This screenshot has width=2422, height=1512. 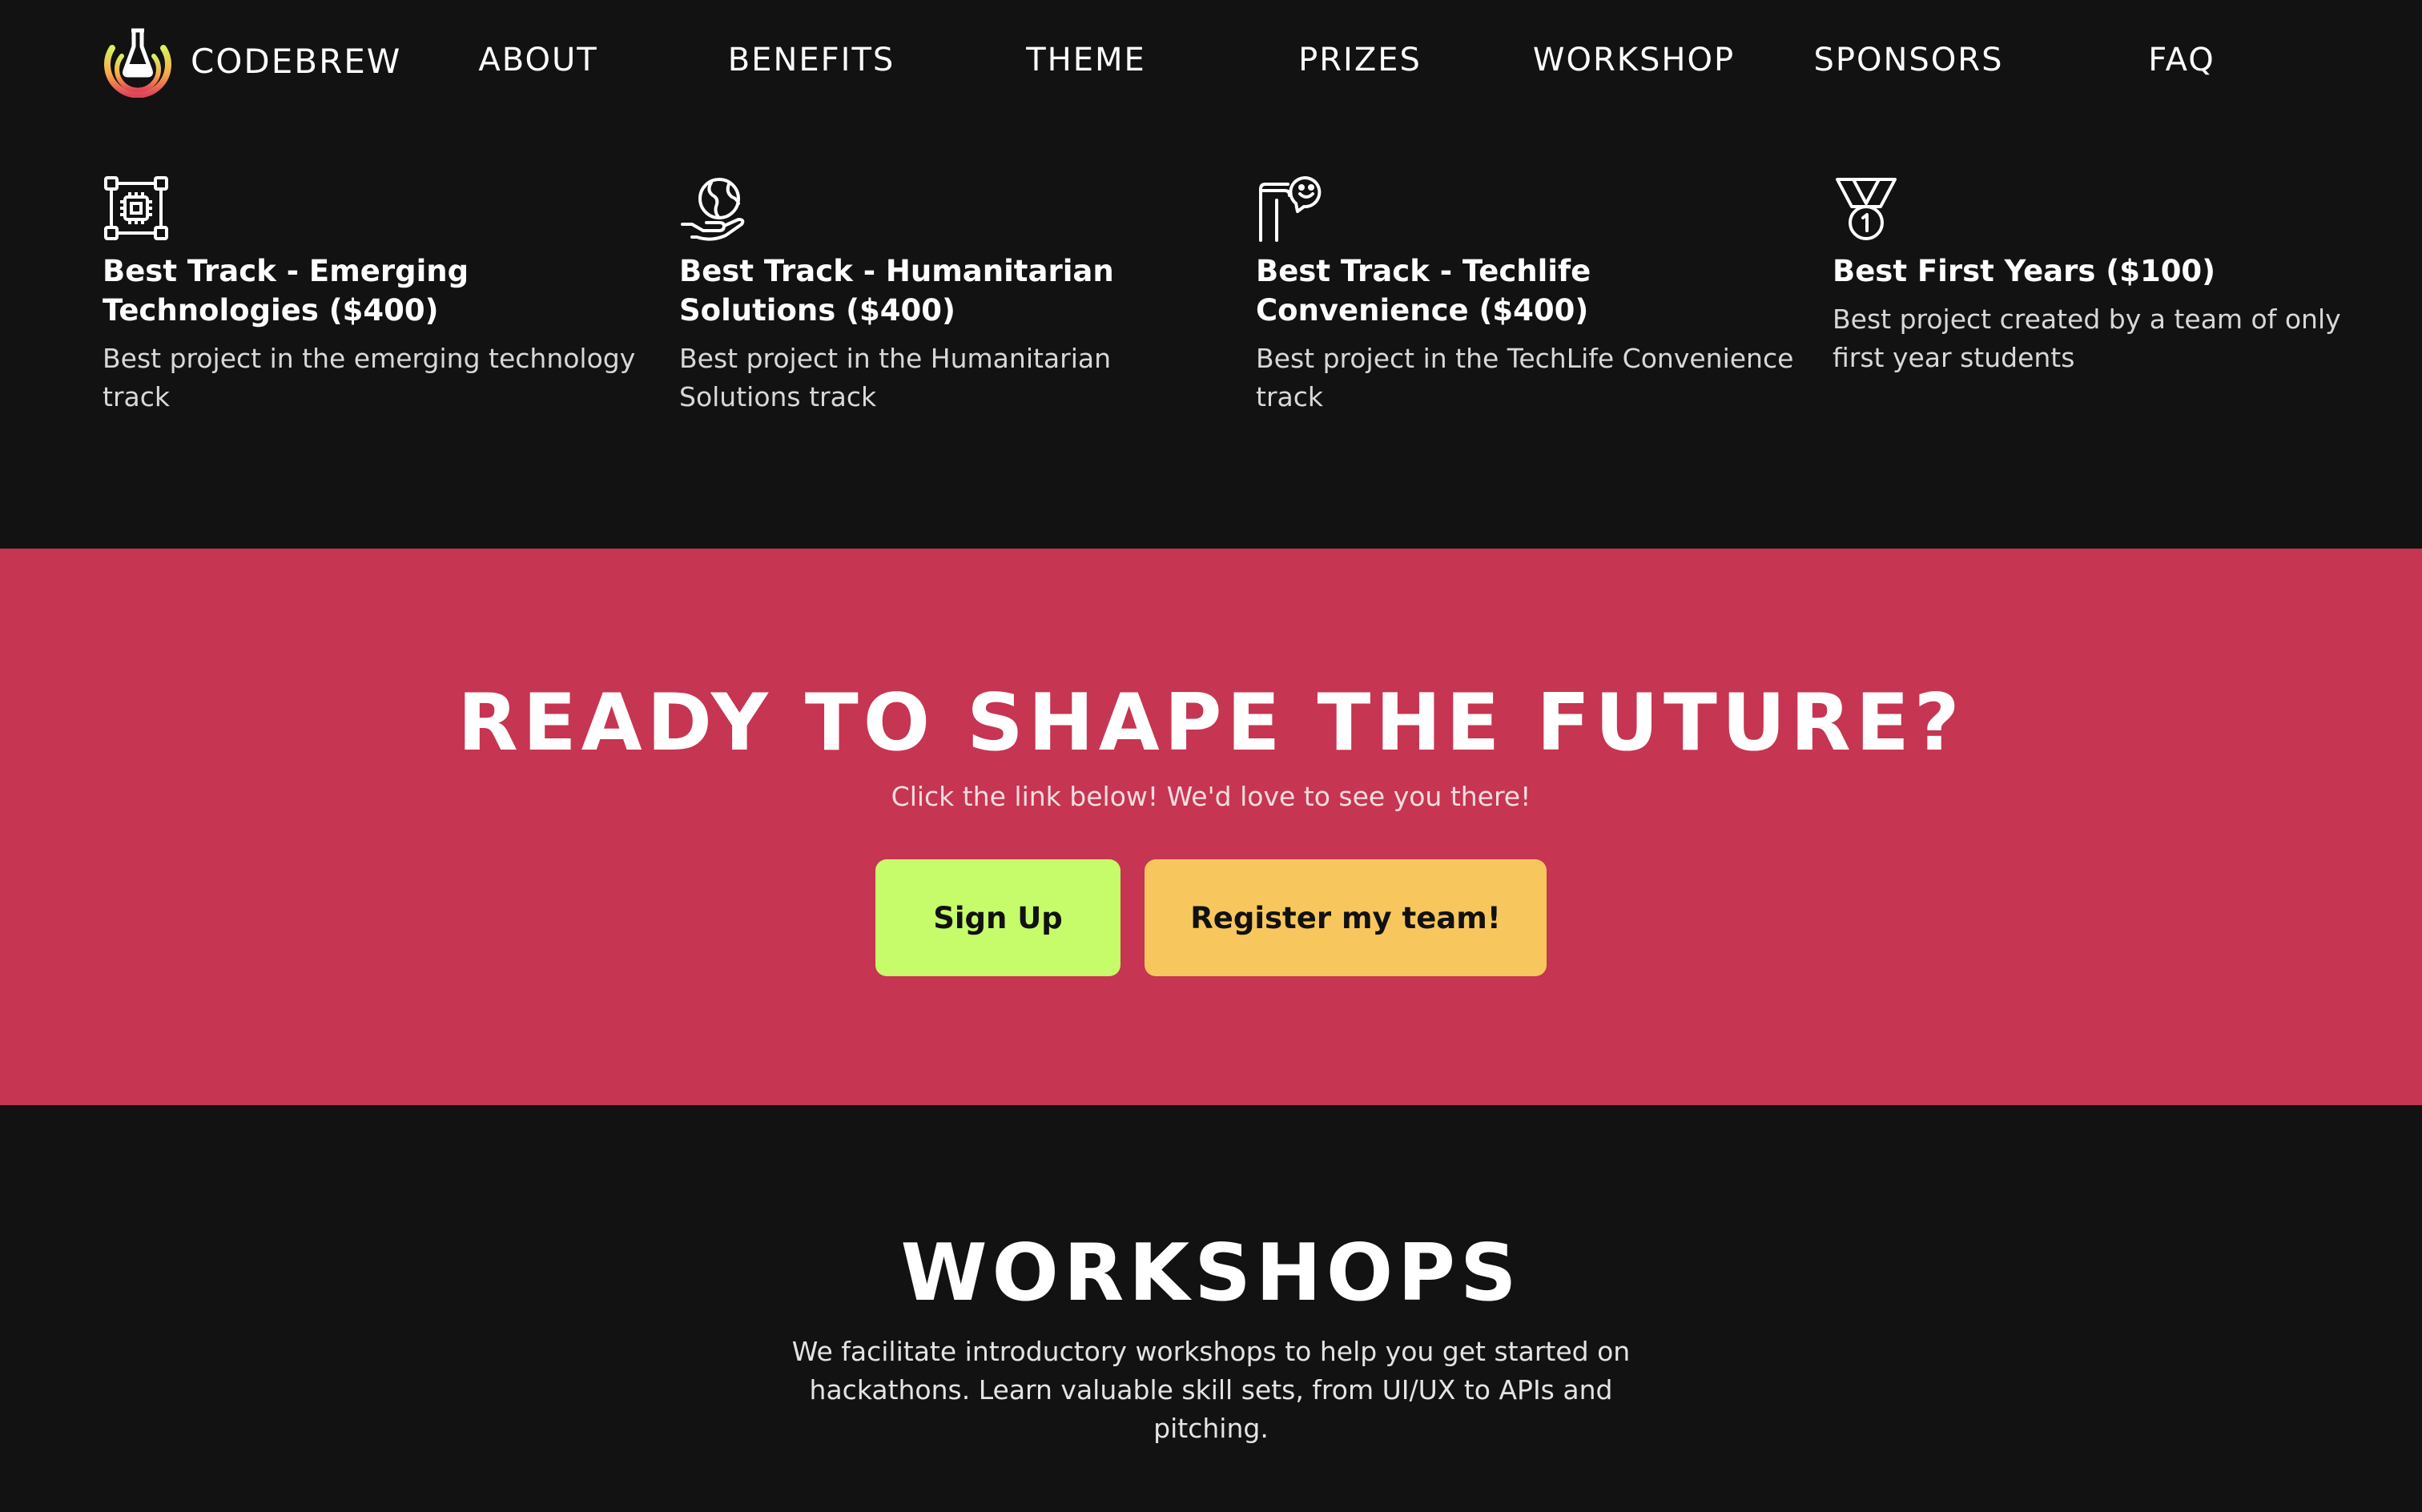 I want to click on nav-link-prizes: PRIZES, so click(x=1360, y=60).